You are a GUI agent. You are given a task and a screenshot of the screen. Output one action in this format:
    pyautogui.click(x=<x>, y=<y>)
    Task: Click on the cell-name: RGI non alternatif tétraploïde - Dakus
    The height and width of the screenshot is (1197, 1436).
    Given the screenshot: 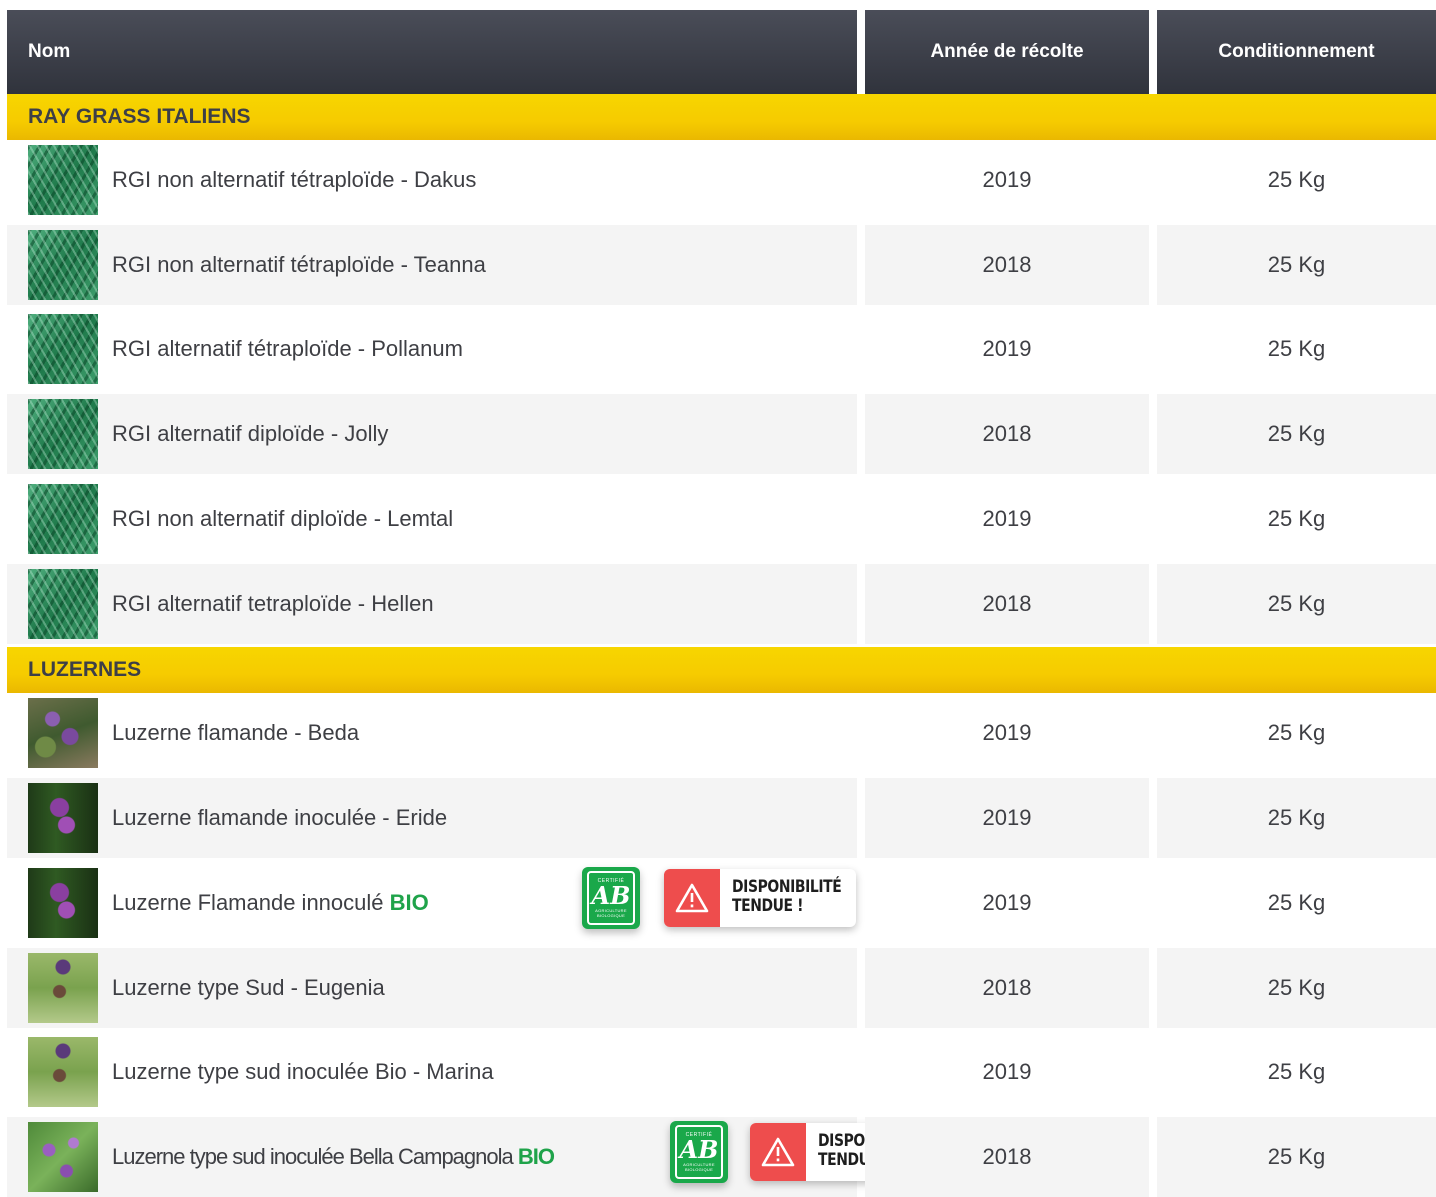 What is the action you would take?
    pyautogui.click(x=432, y=180)
    